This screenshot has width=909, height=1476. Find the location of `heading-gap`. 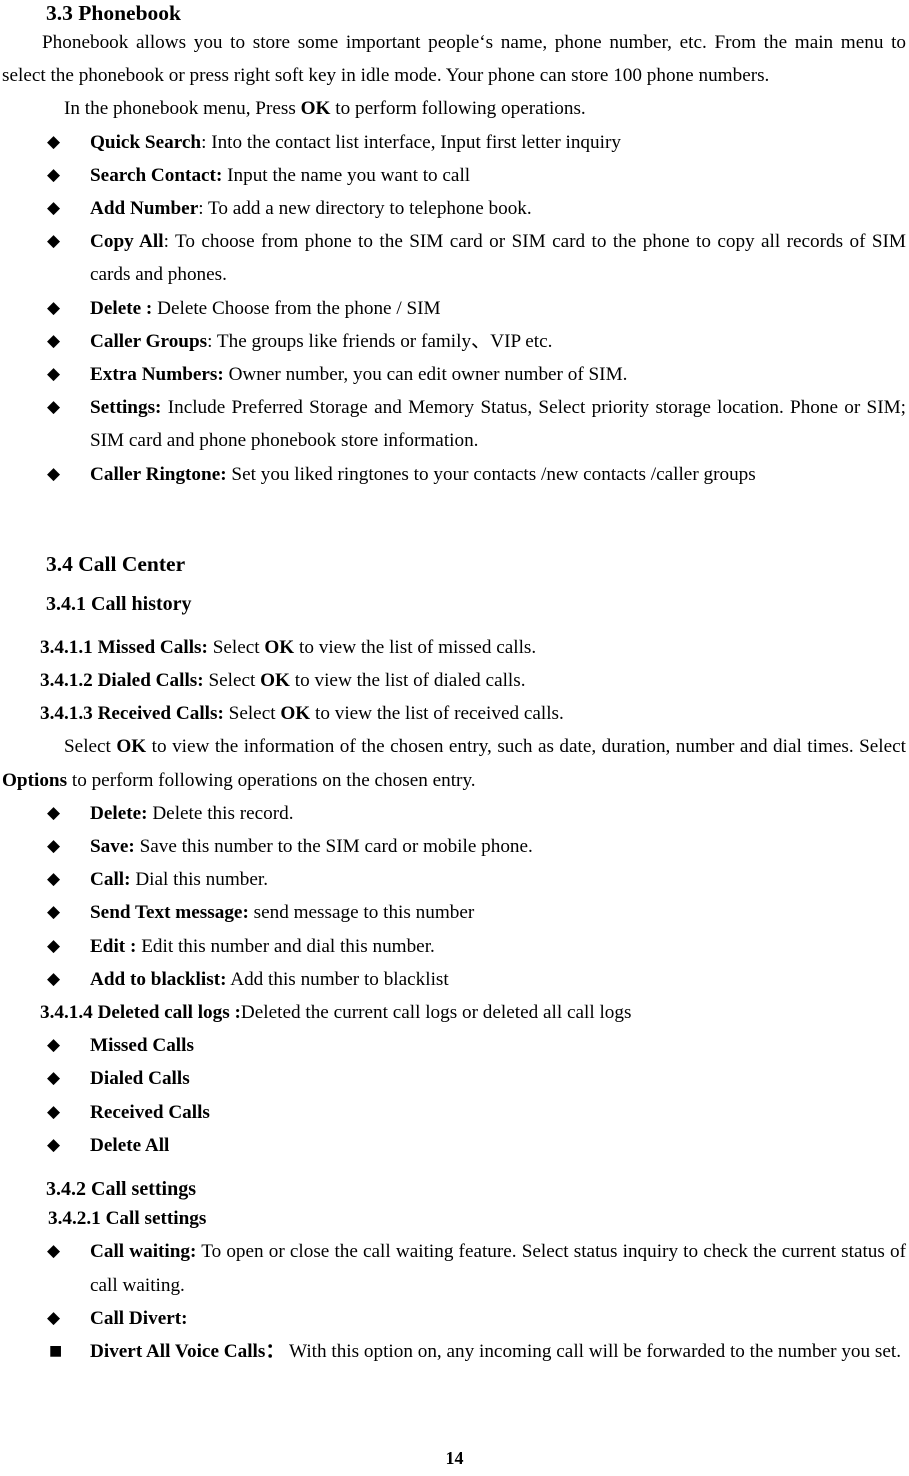

heading-gap is located at coordinates (454, 584).